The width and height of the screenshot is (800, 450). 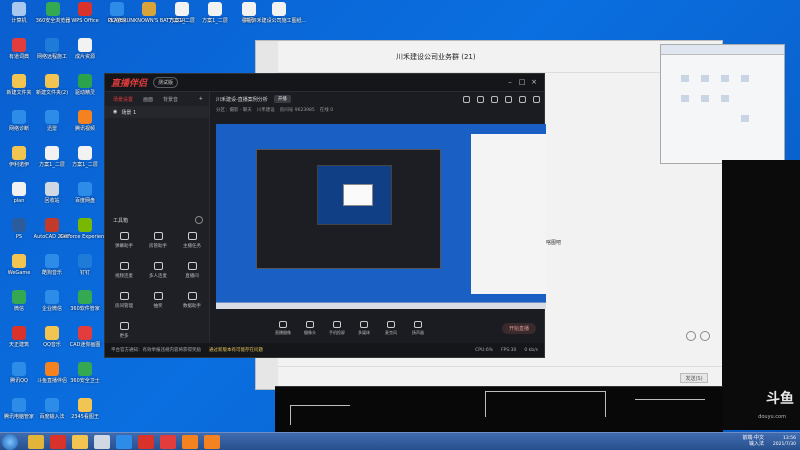 What do you see at coordinates (494, 99) in the screenshot?
I see `delete-icon` at bounding box center [494, 99].